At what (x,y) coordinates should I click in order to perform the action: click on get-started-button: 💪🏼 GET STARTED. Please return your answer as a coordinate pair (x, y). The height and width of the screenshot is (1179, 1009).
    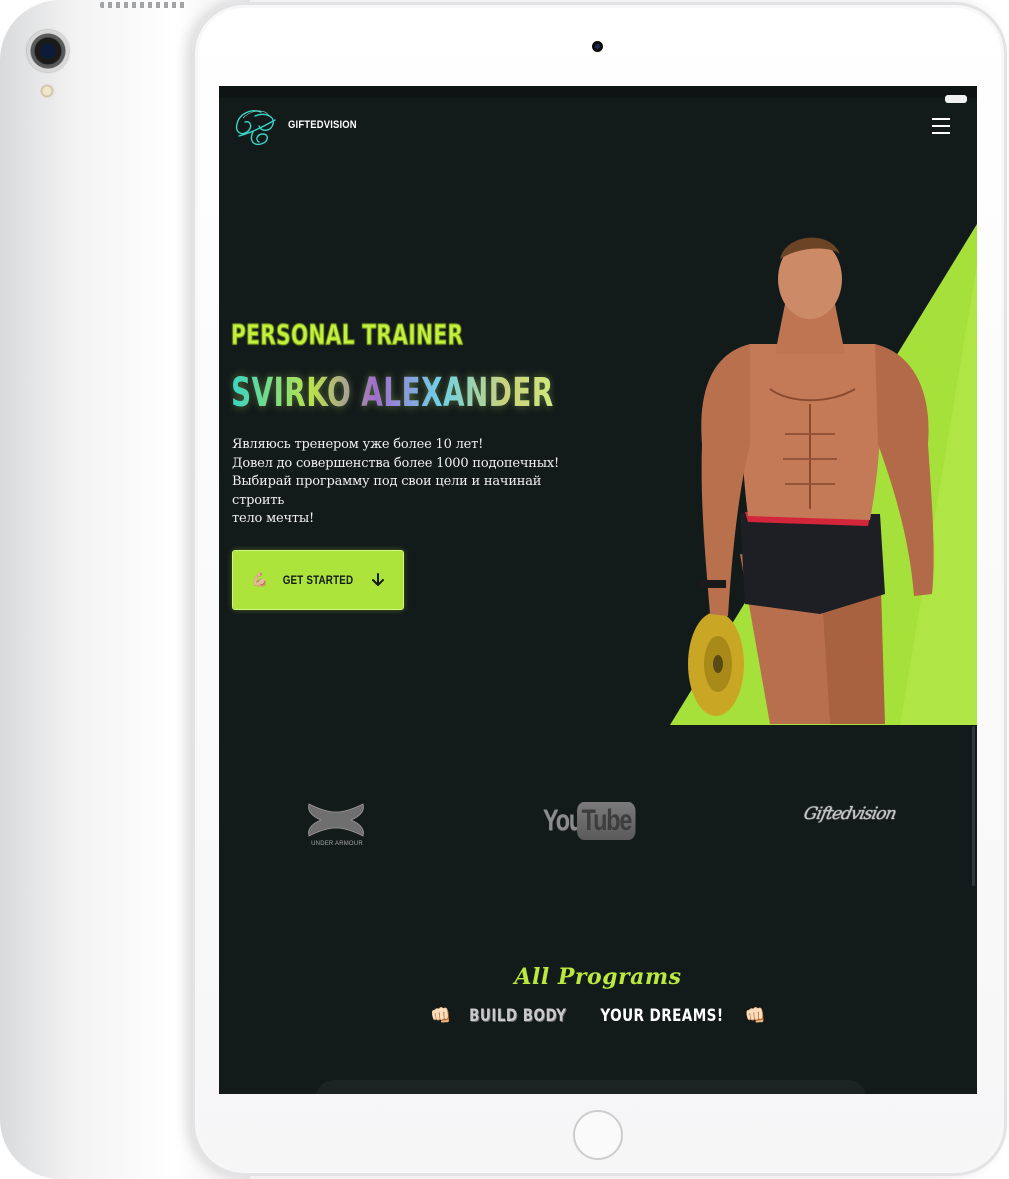
    Looking at the image, I should click on (318, 580).